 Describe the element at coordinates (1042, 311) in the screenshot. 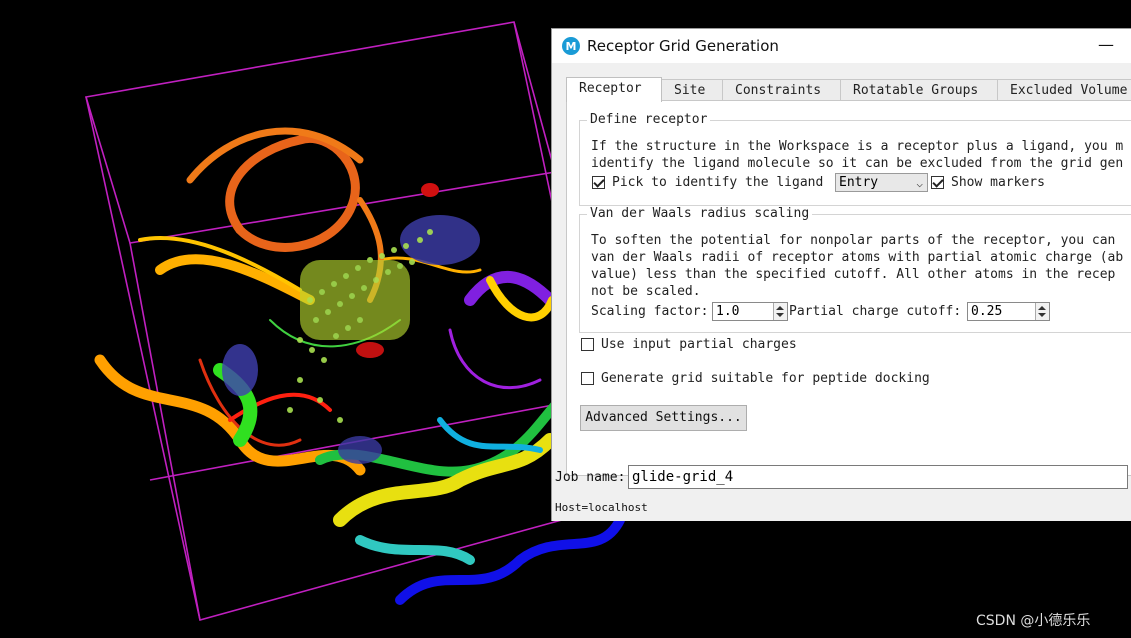

I see `partial-charge-cutoff-stepper` at that location.